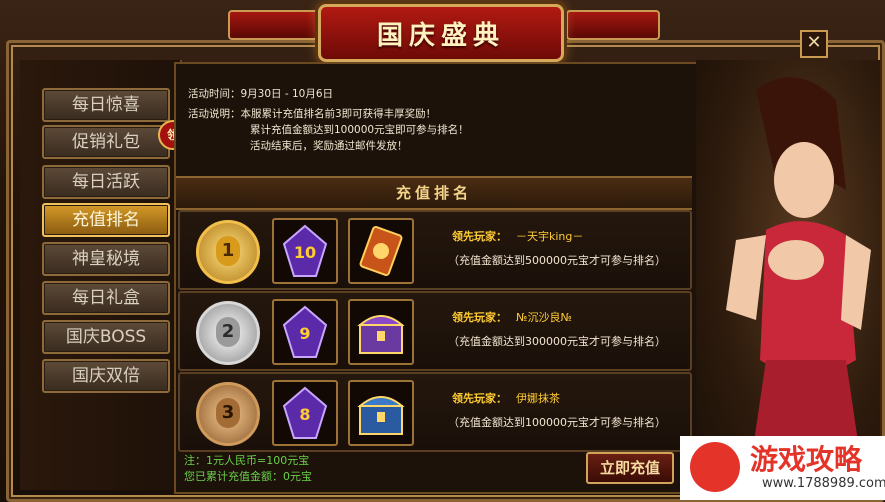  I want to click on watermark: 游戏攻略 www.1788989.com, so click(782, 468).